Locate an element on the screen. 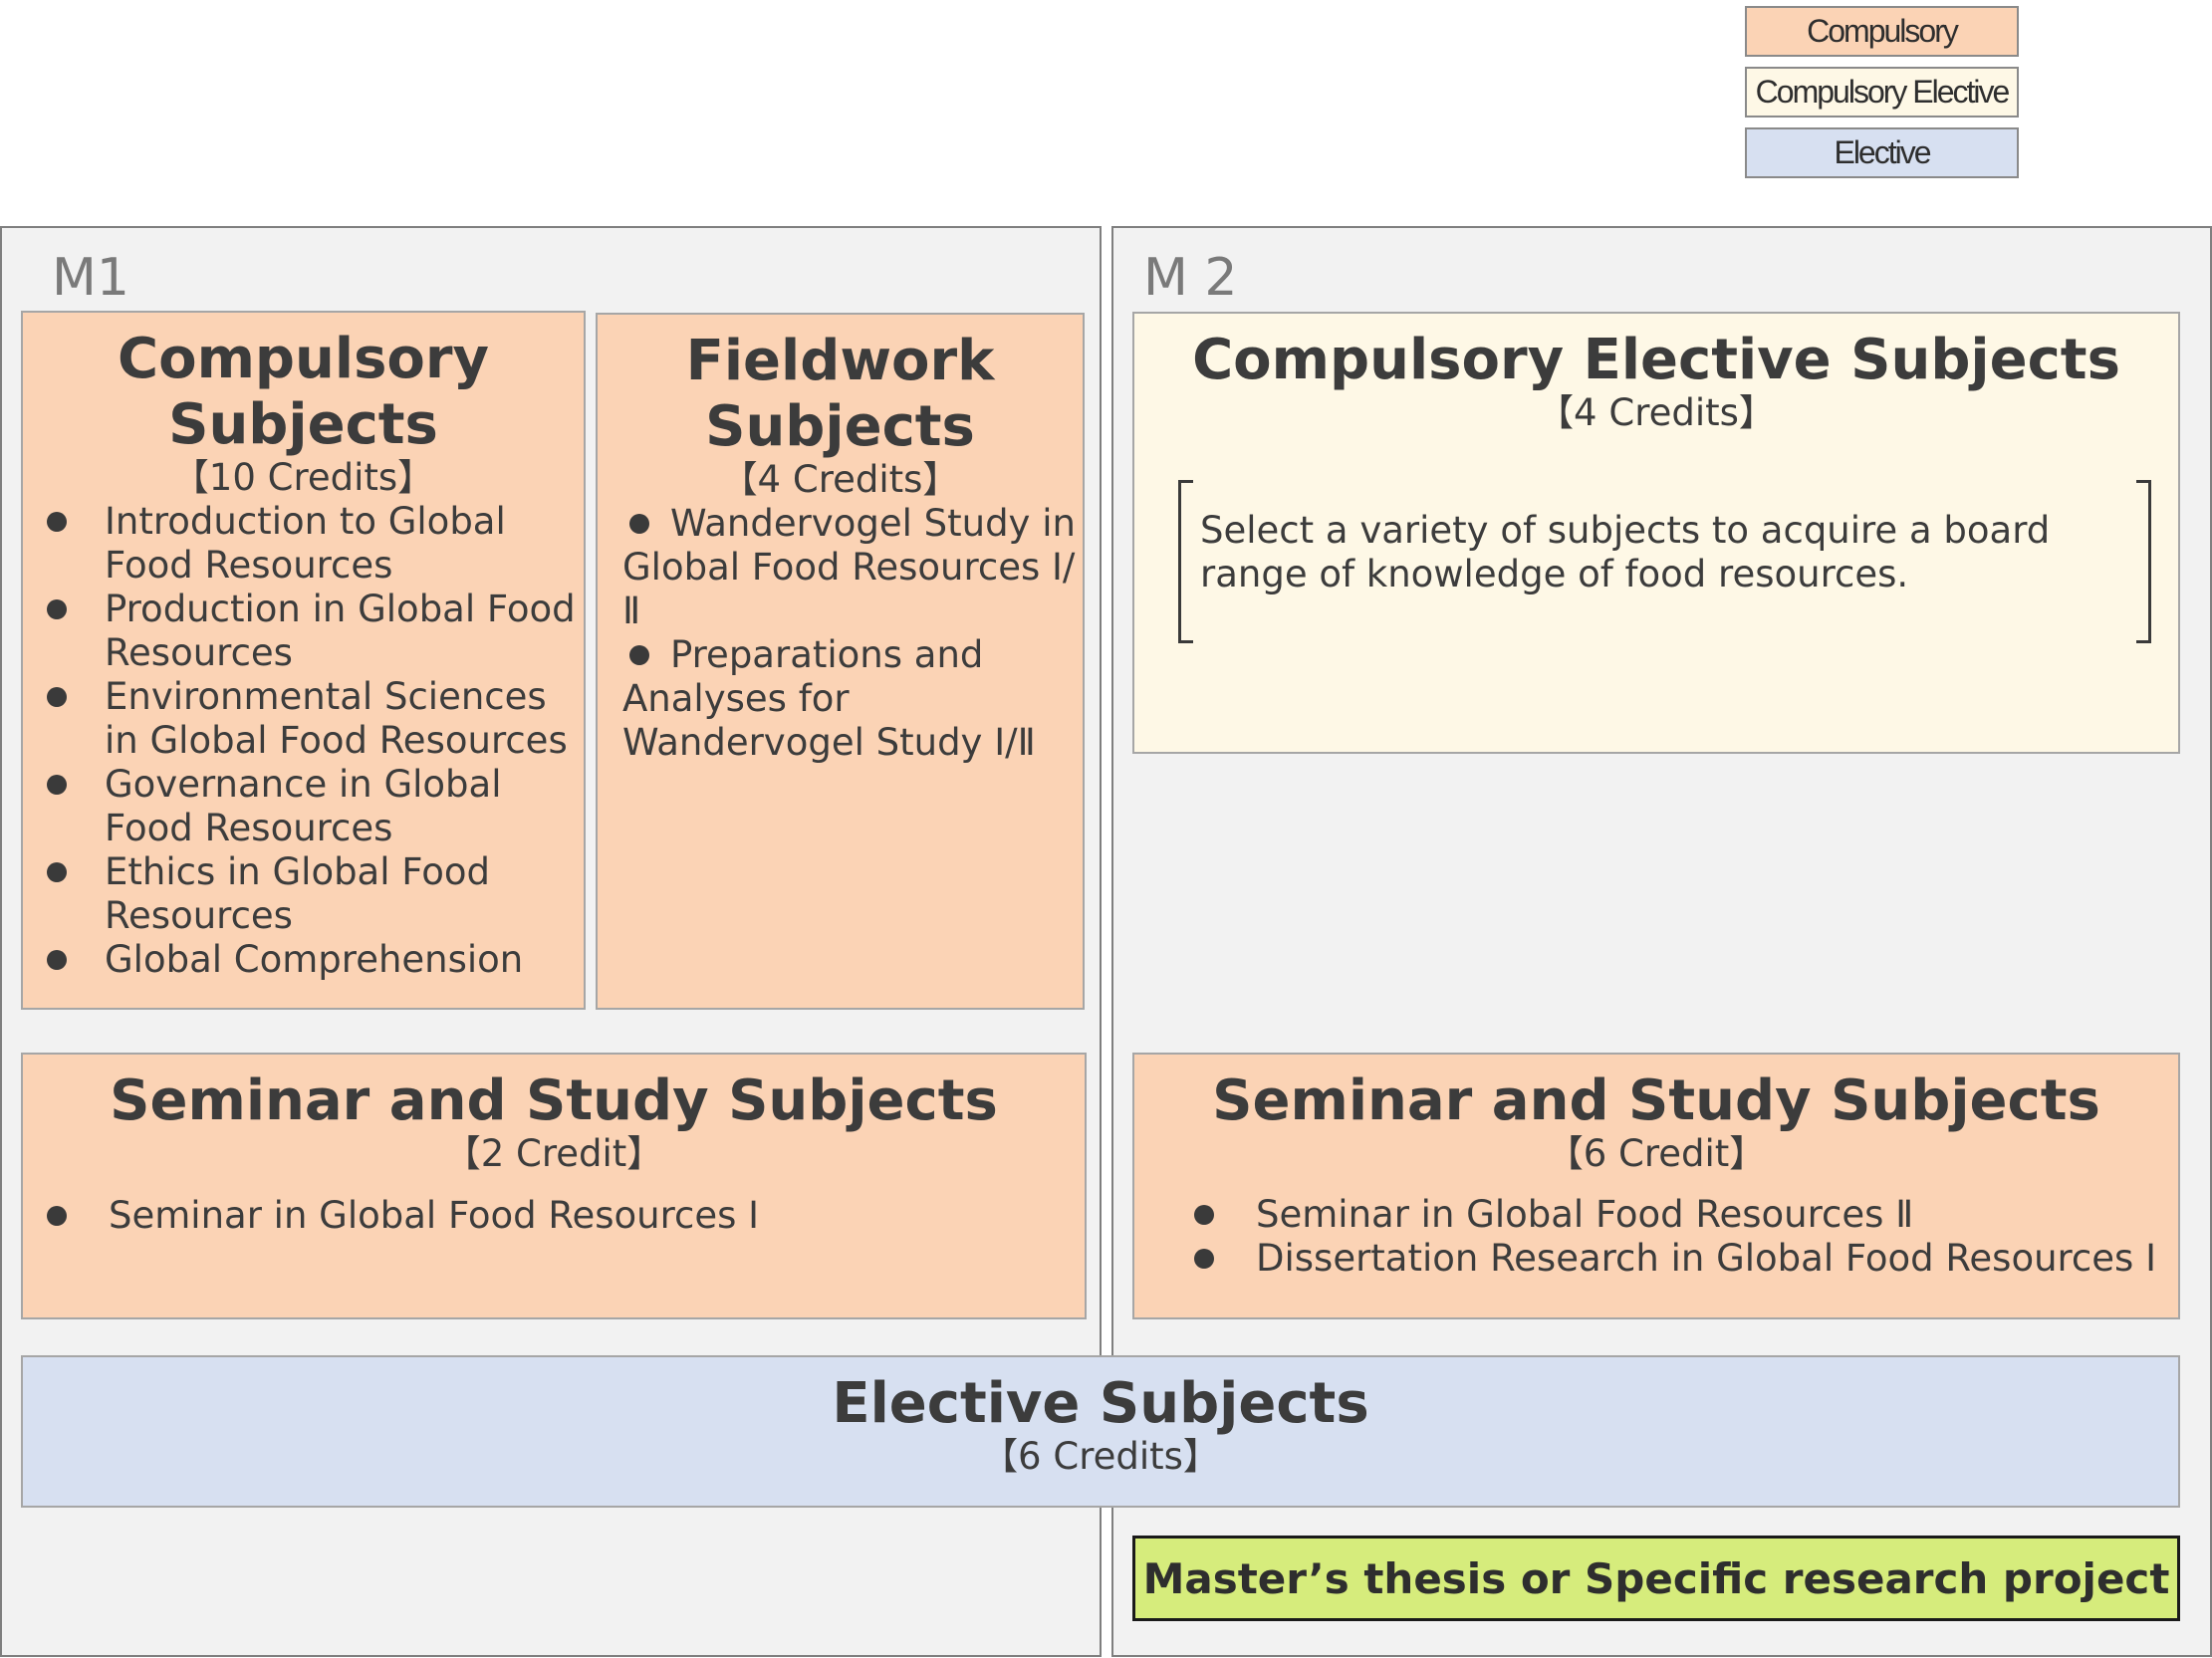  compulsory-credits: 【10 Credits】 is located at coordinates (303, 478).